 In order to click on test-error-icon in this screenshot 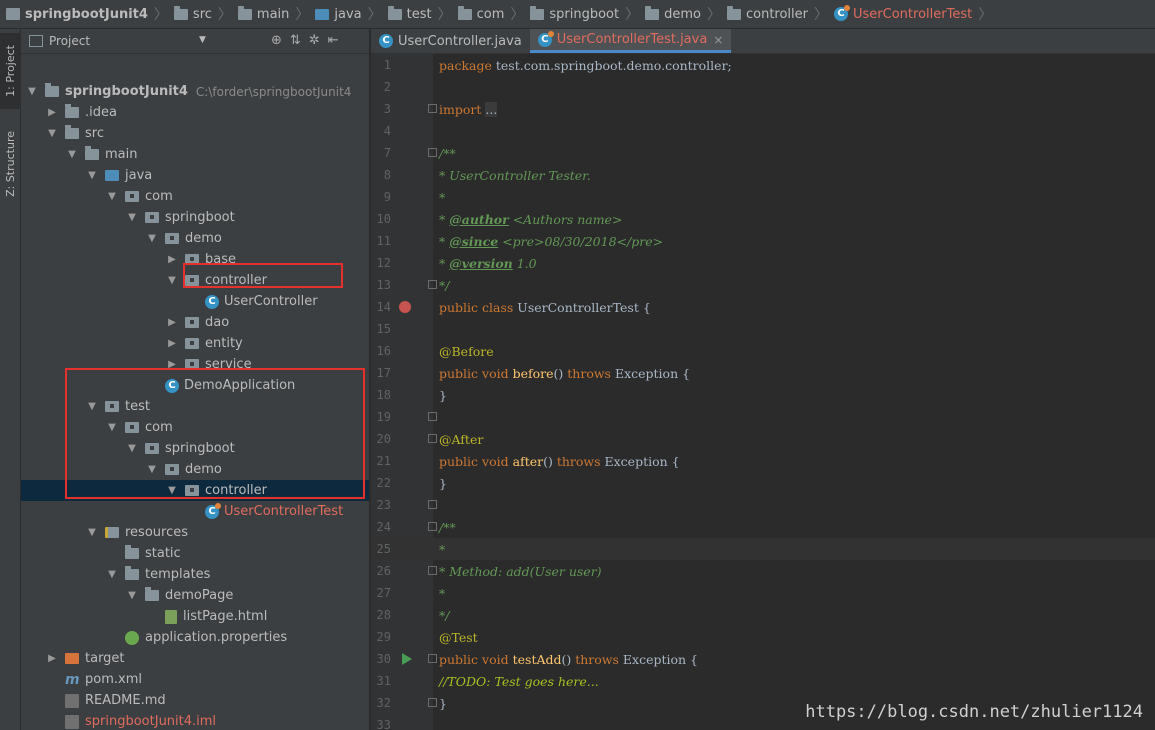, I will do `click(405, 307)`.